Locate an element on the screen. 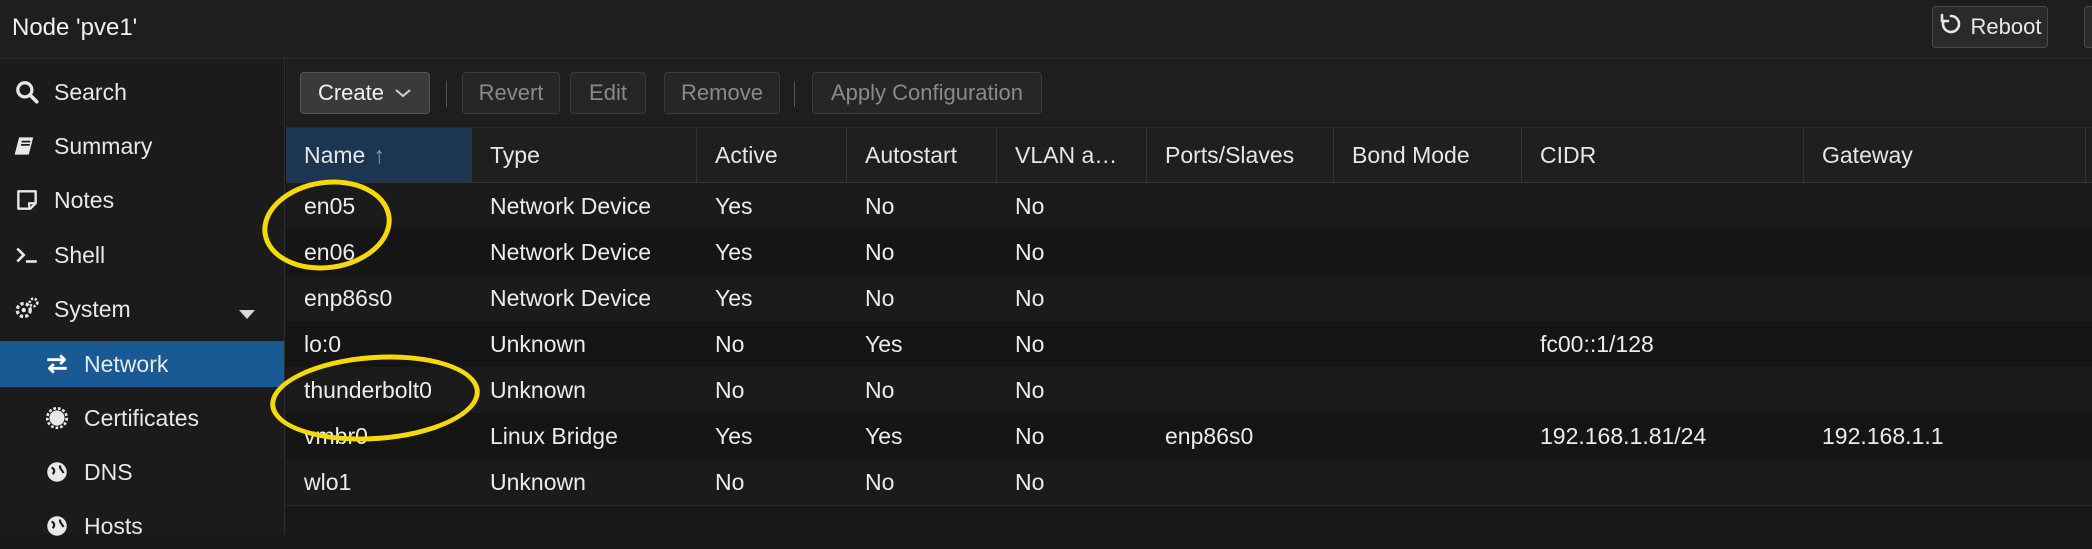  sidebar-item-summary: Summary is located at coordinates (142, 146).